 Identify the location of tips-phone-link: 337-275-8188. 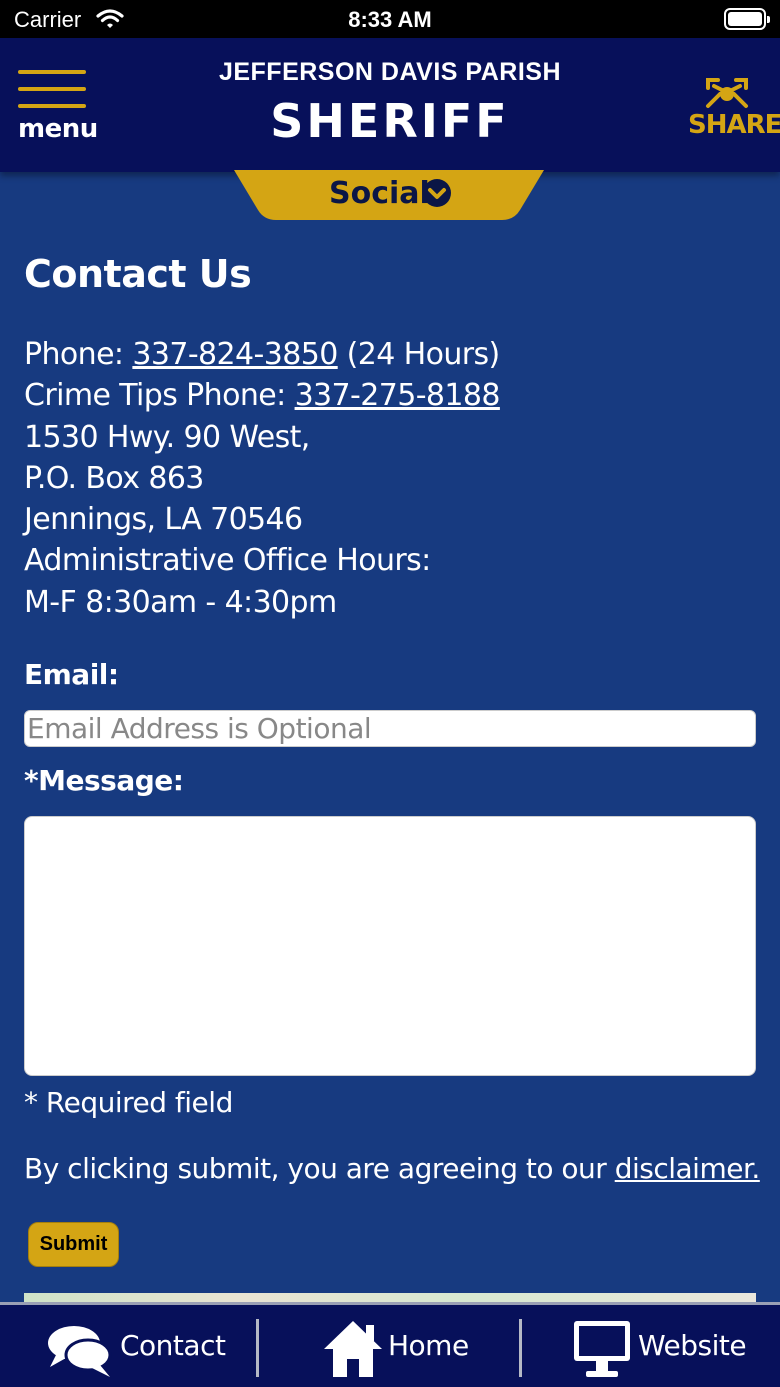
(398, 395).